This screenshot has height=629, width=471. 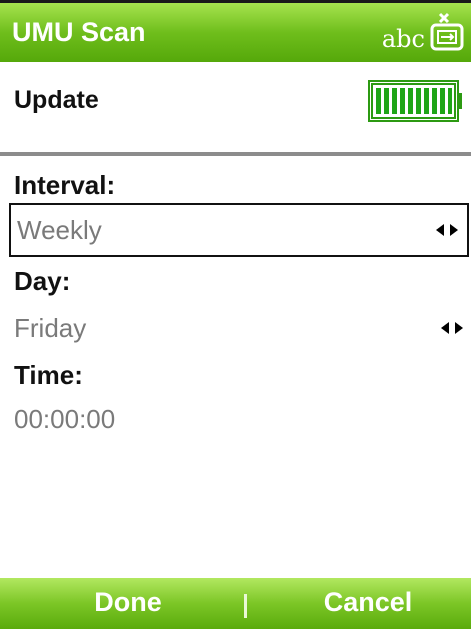 What do you see at coordinates (64, 419) in the screenshot?
I see `time-value: 00:00:00` at bounding box center [64, 419].